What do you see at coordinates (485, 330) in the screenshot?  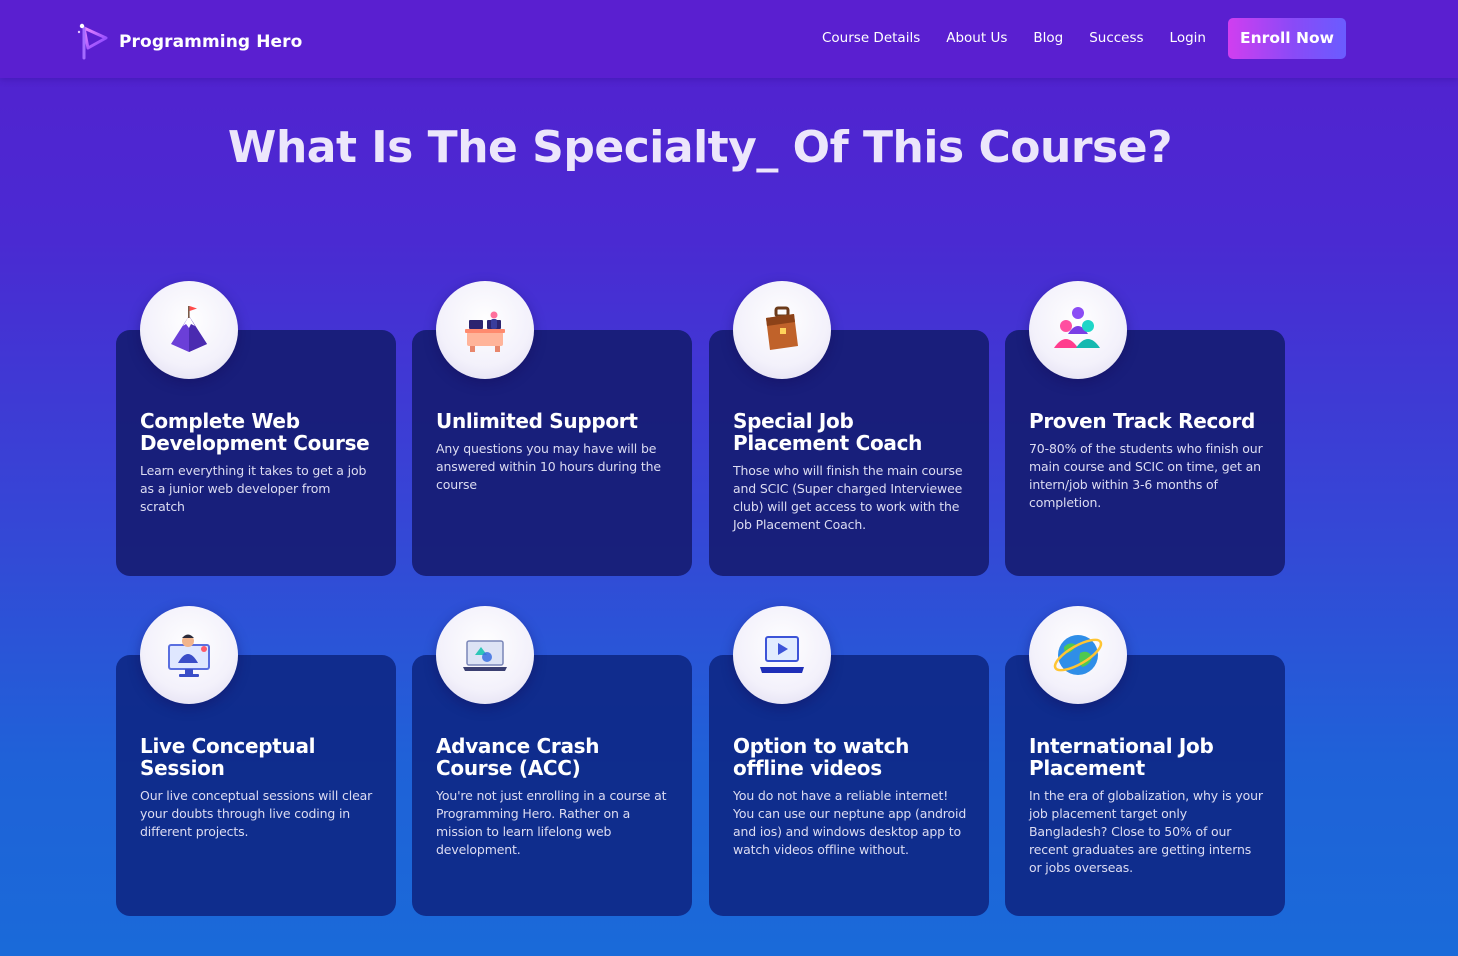 I see `support-desk-icon` at bounding box center [485, 330].